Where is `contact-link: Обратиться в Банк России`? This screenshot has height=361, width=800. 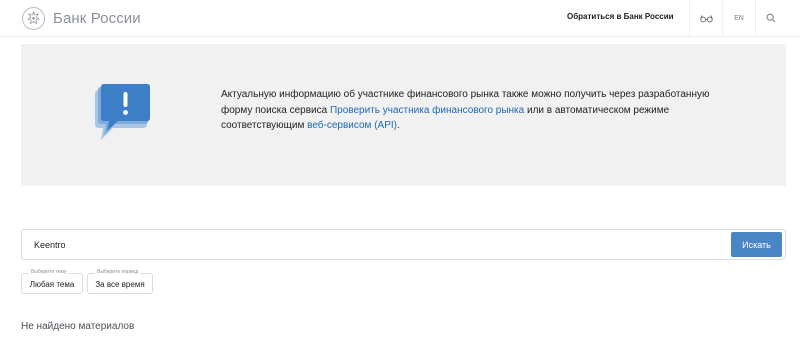 contact-link: Обратиться в Банк России is located at coordinates (620, 16).